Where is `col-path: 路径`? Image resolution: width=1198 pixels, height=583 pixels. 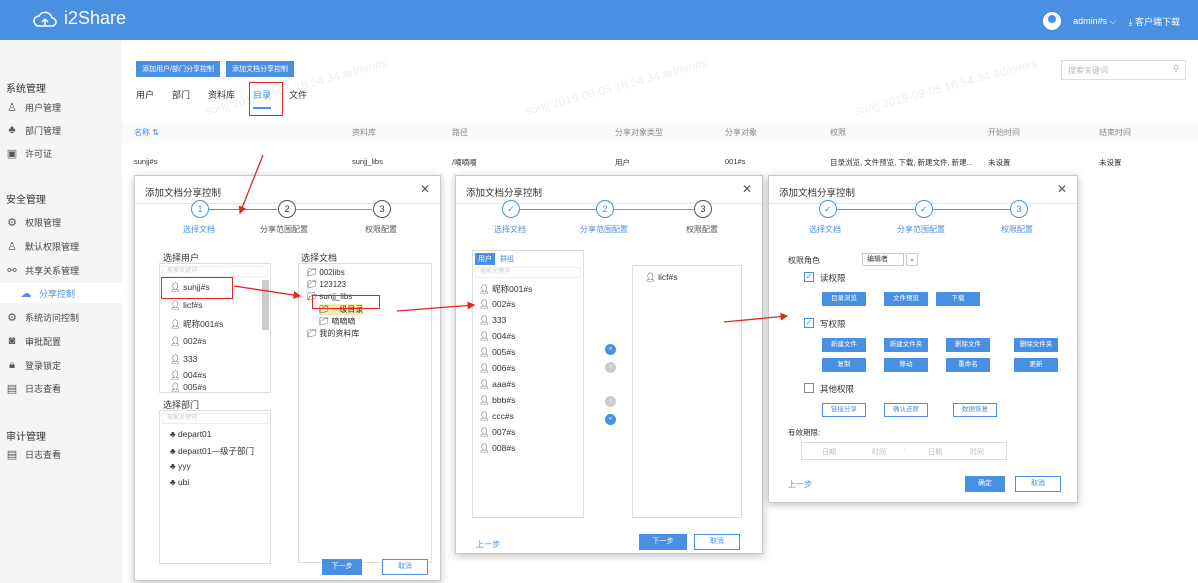 col-path: 路径 is located at coordinates (460, 132).